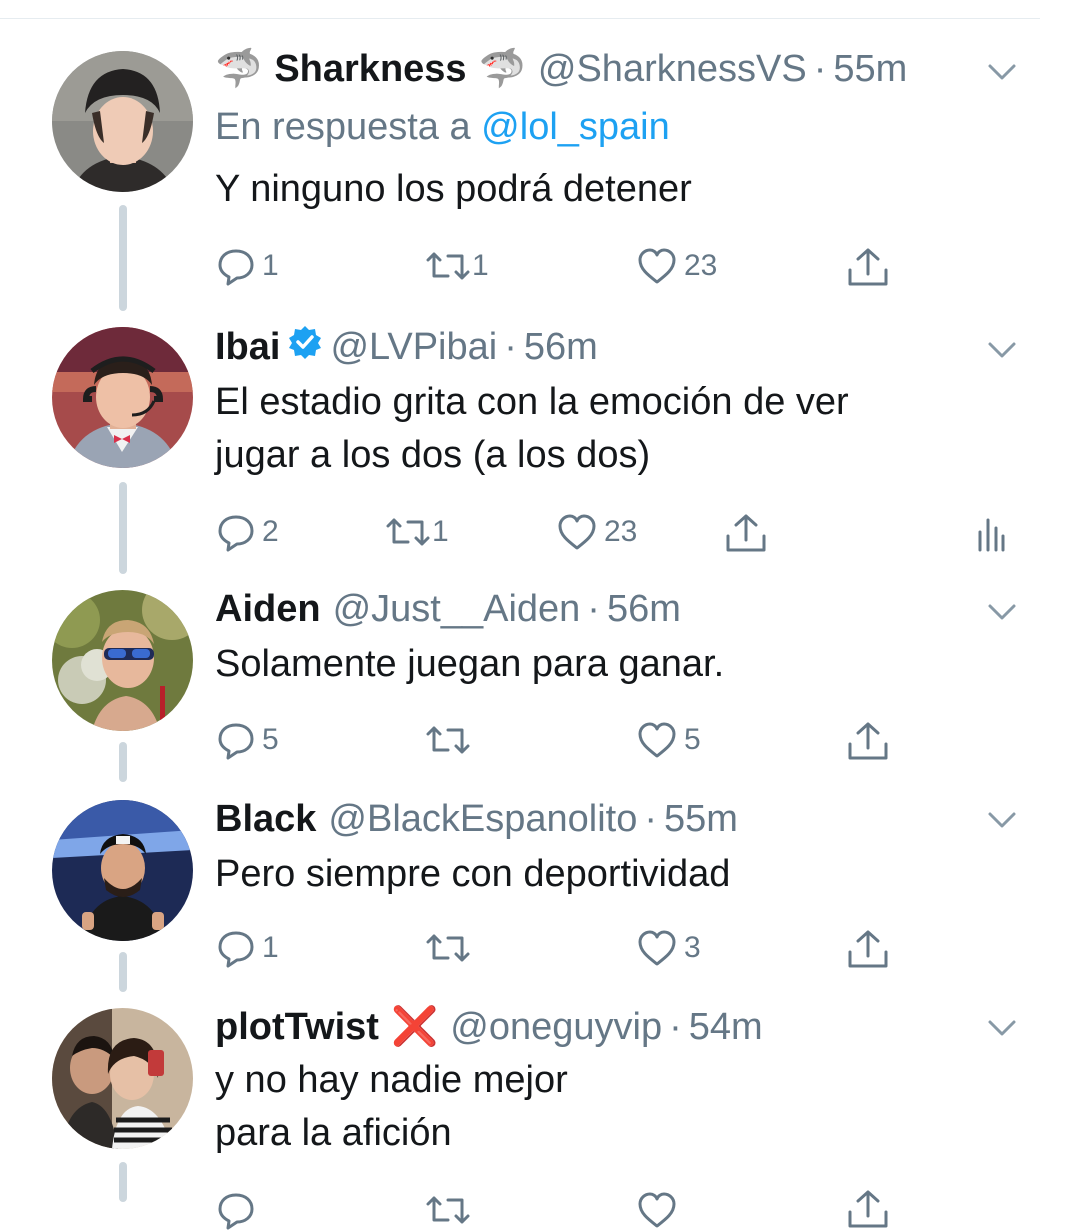 The width and height of the screenshot is (1065, 1230). I want to click on analytics-icon, so click(991, 535).